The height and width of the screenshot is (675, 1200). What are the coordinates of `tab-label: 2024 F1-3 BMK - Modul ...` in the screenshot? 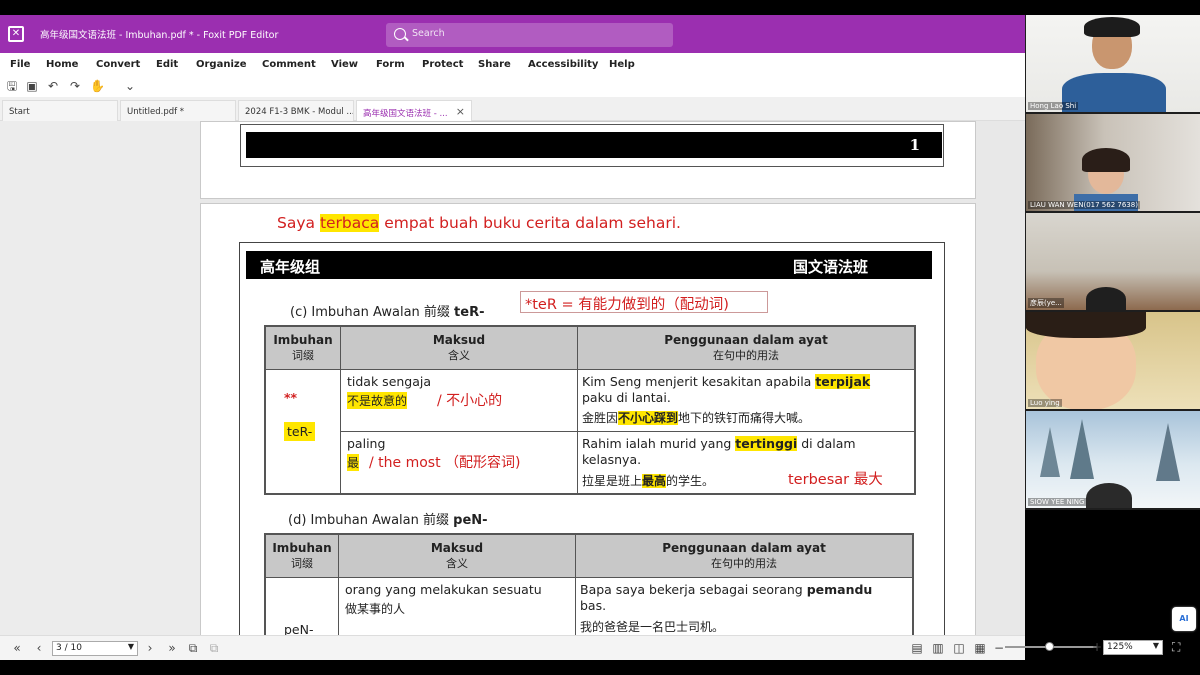 It's located at (299, 112).